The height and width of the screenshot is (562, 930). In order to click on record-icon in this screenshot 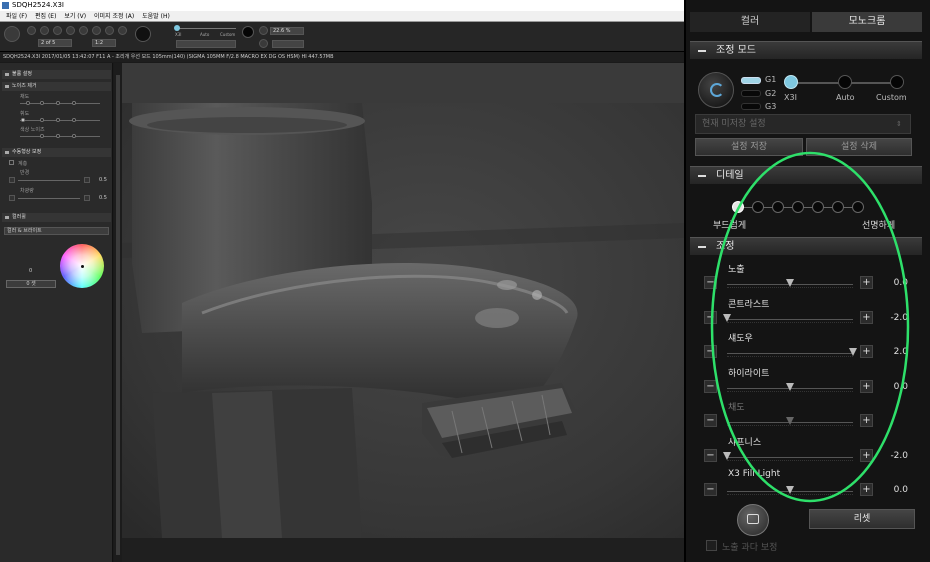, I will do `click(248, 32)`.